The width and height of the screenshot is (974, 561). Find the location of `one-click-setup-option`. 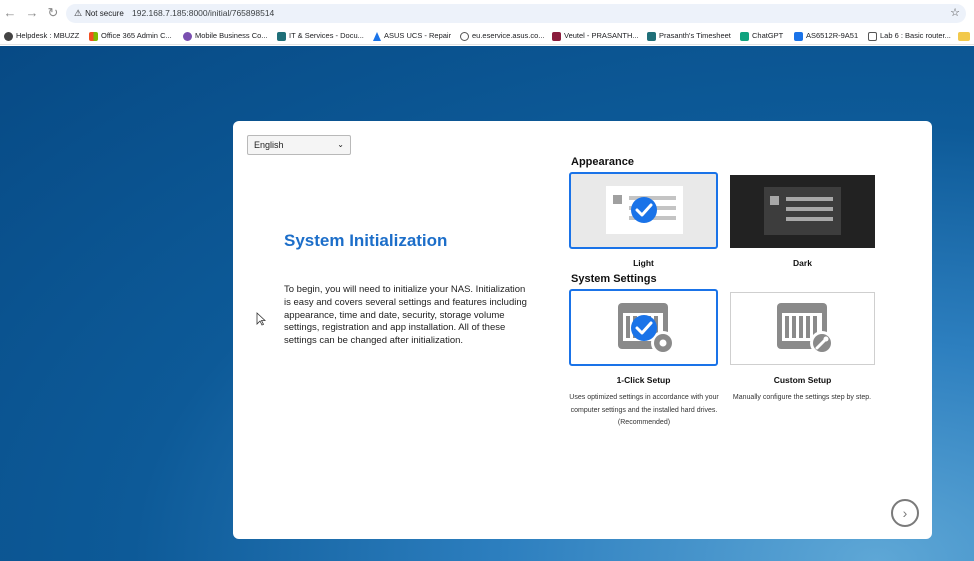

one-click-setup-option is located at coordinates (643, 327).